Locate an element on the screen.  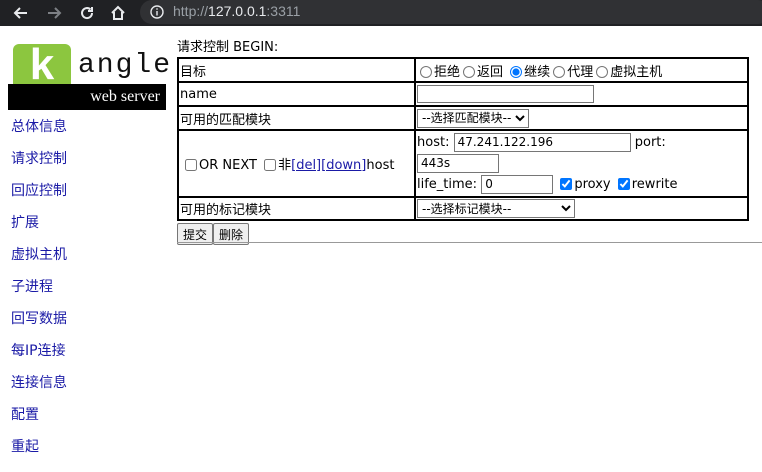
match-module-select: --选择匹配模块-- is located at coordinates (473, 118).